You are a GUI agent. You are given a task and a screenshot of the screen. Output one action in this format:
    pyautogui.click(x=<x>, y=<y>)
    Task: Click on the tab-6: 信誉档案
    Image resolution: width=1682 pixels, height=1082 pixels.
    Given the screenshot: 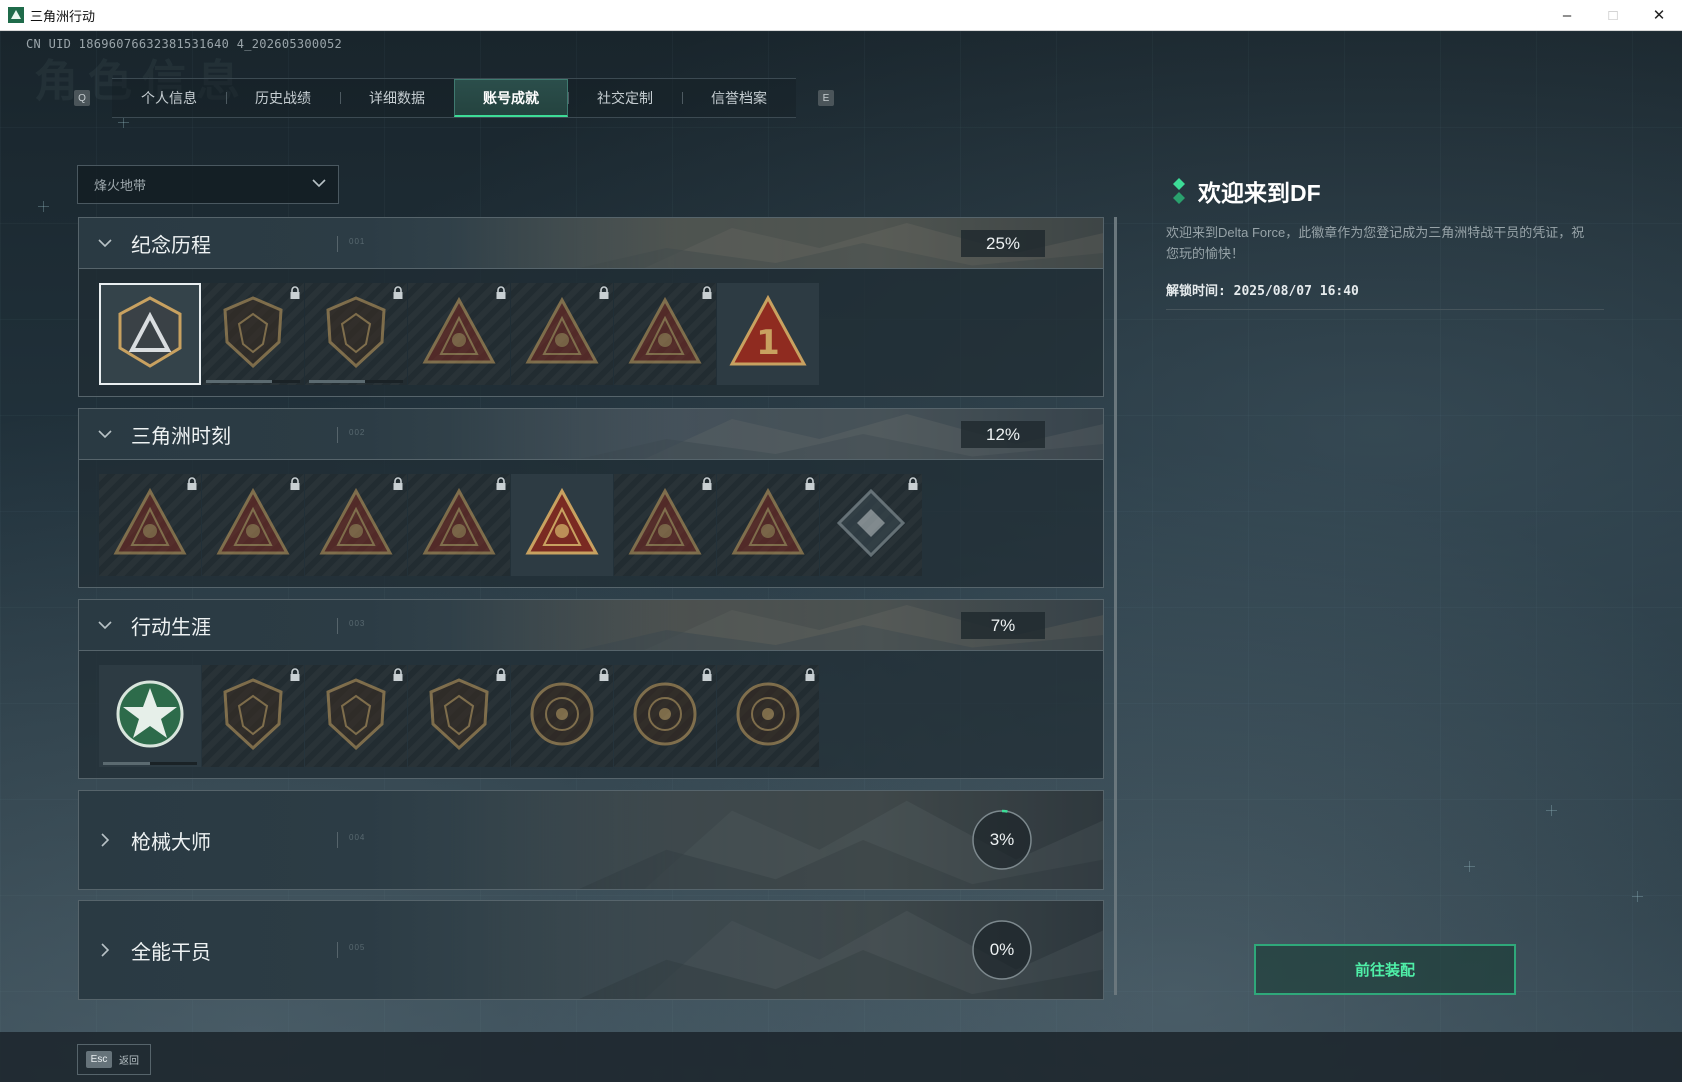 What is the action you would take?
    pyautogui.click(x=739, y=98)
    